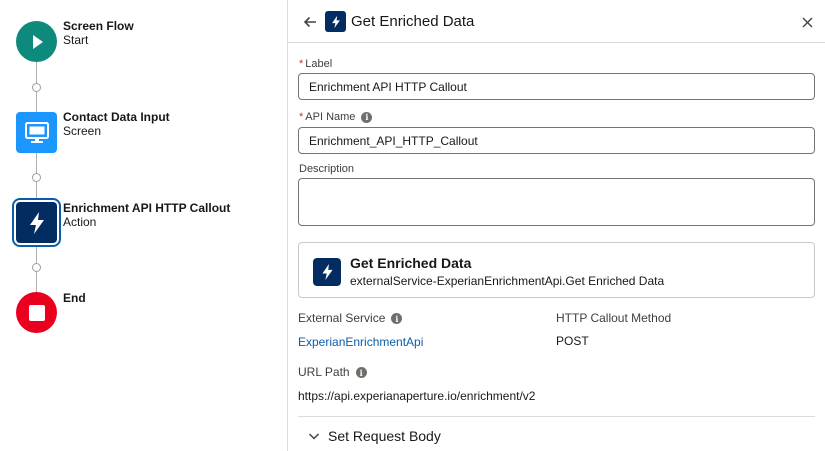 This screenshot has width=825, height=451. Describe the element at coordinates (572, 341) in the screenshot. I see `http-method-value: POST` at that location.